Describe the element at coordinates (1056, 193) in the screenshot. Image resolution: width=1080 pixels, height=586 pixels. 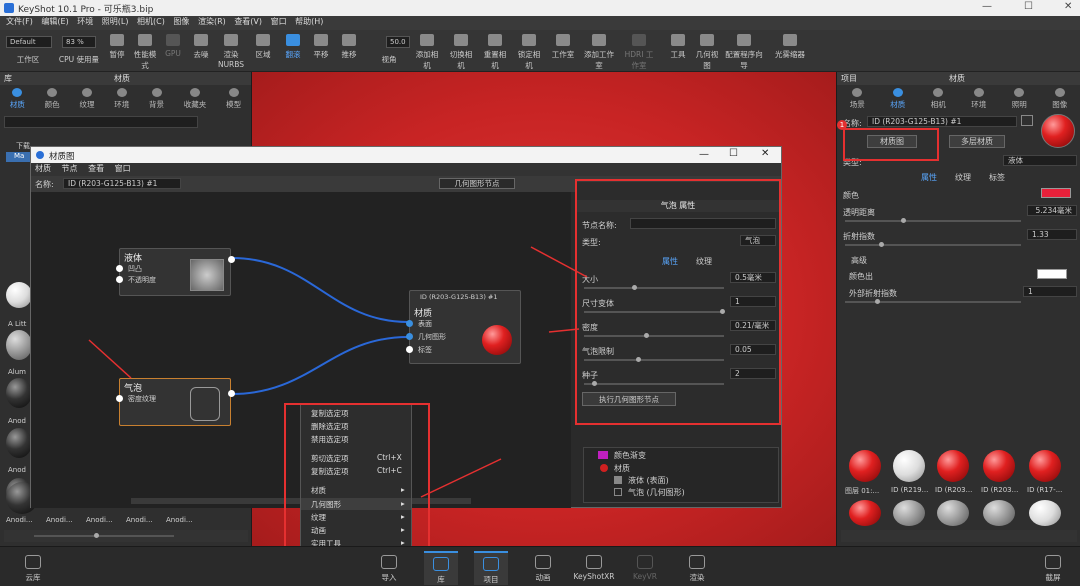
I see `color-swatch` at that location.